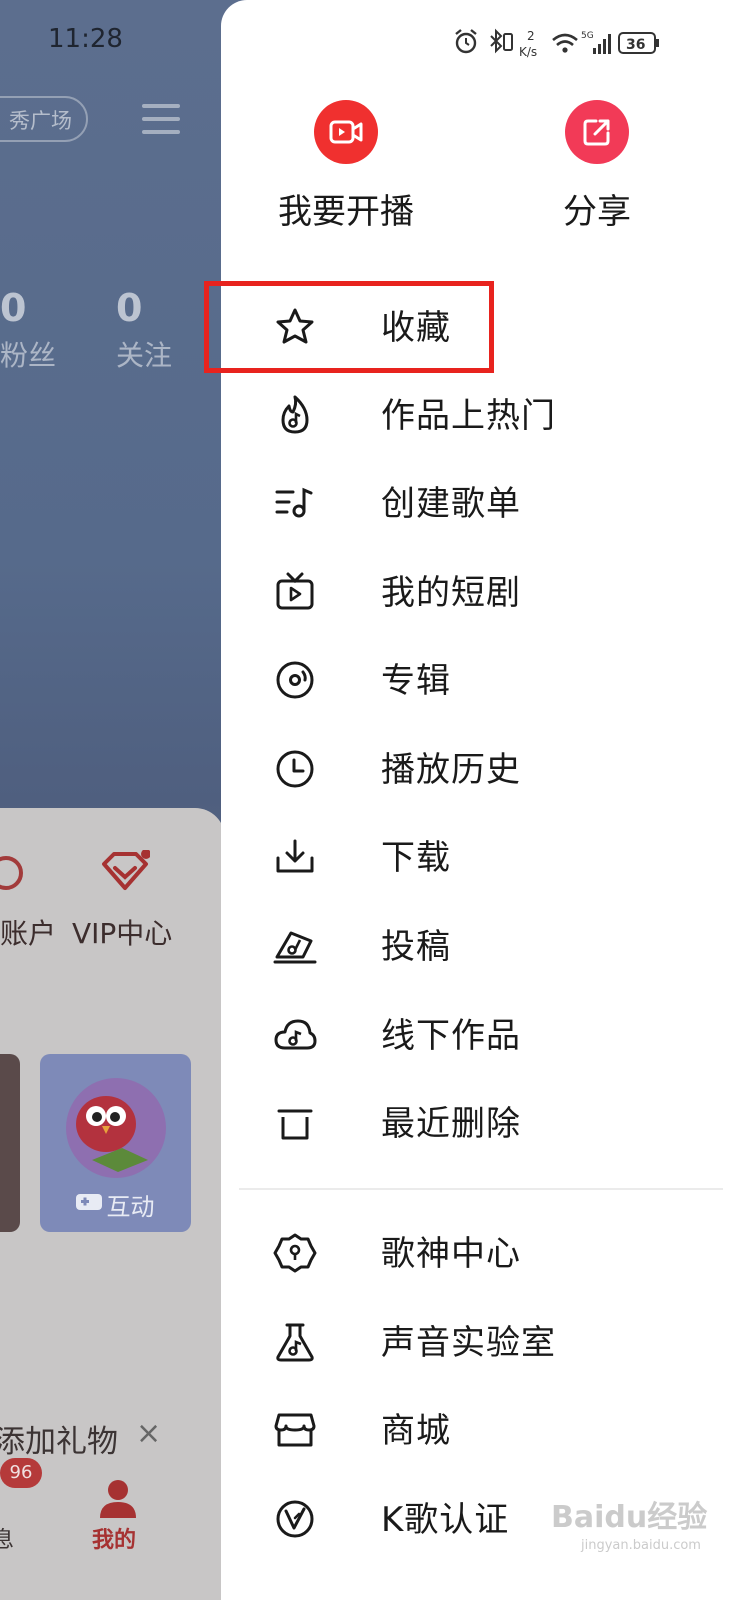 The width and height of the screenshot is (738, 1600). What do you see at coordinates (629, 1517) in the screenshot?
I see `baidu-watermark: Baidu经验` at bounding box center [629, 1517].